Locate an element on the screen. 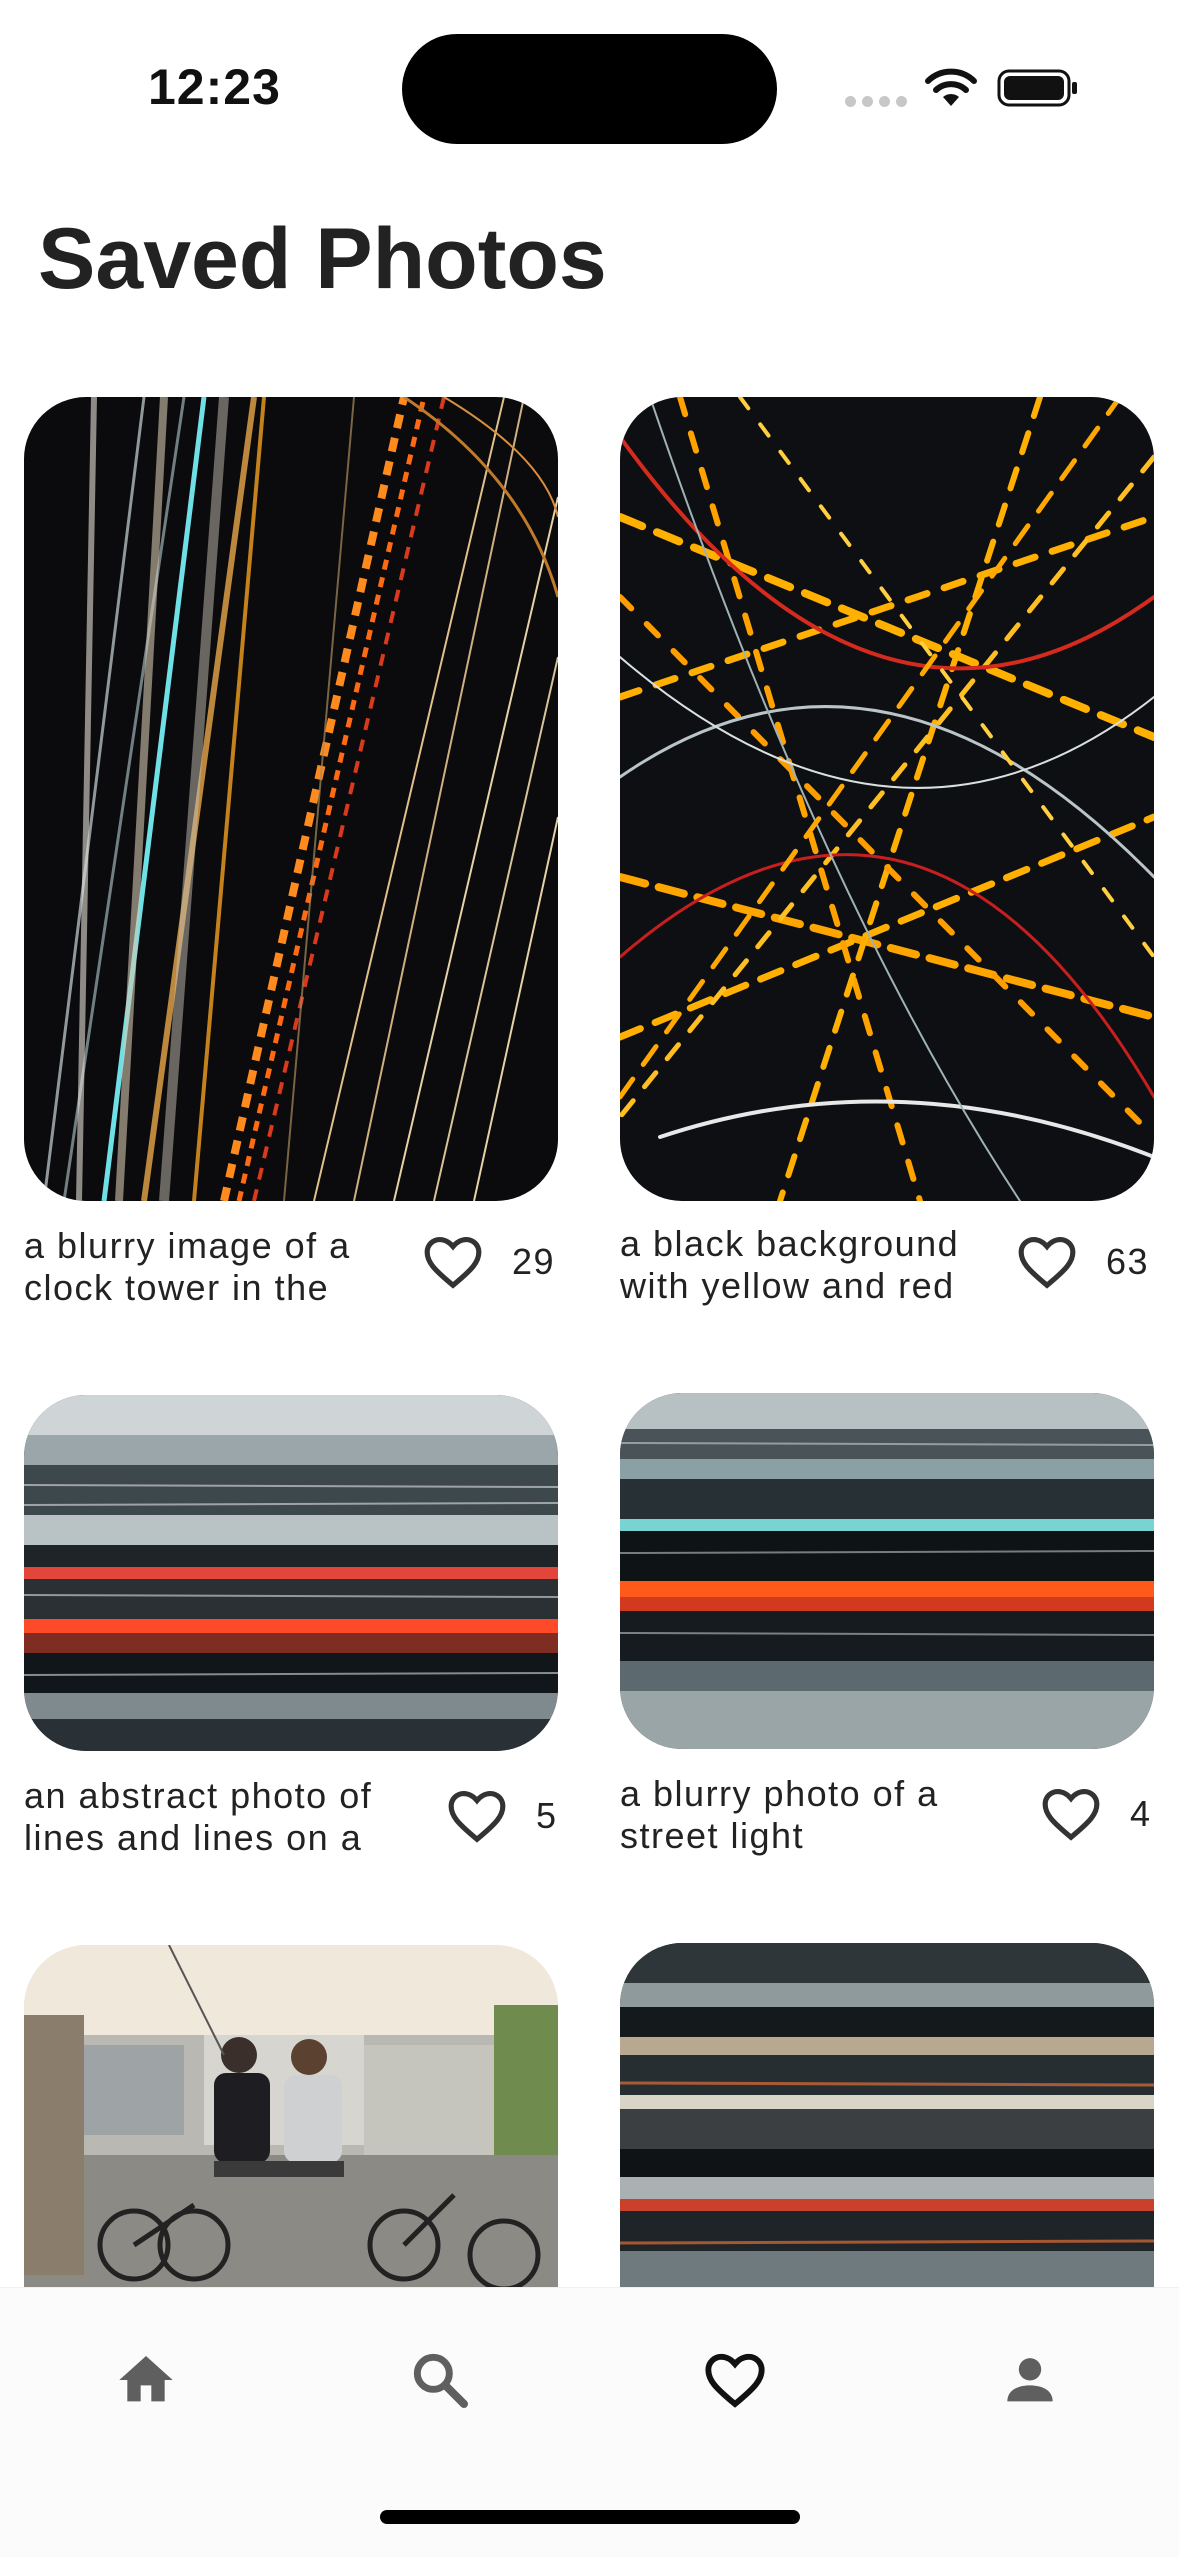  photo-card: a blurry photo of a street light 4 is located at coordinates (887, 1633).